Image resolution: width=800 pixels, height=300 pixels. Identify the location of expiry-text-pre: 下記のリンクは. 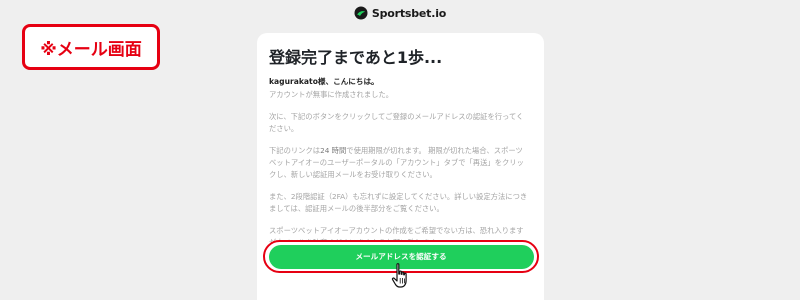
(295, 150).